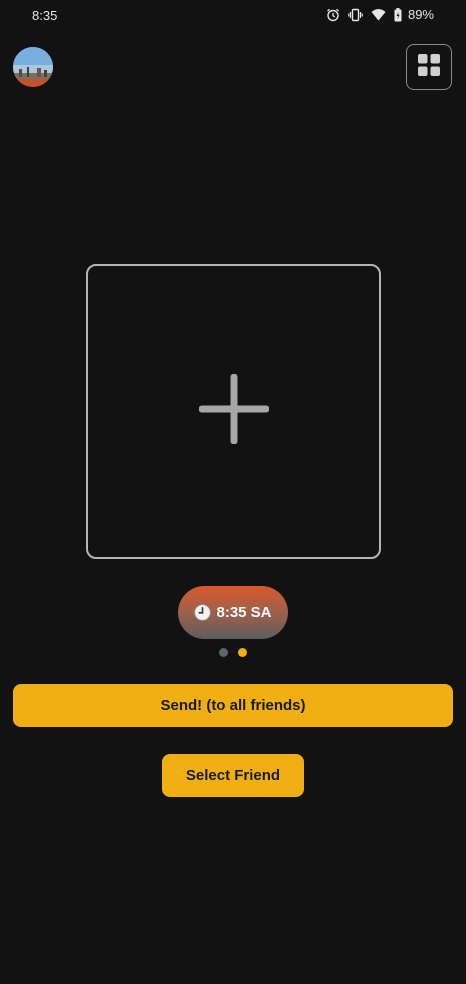  Describe the element at coordinates (420, 14) in the screenshot. I see `battery-percent: 89%` at that location.